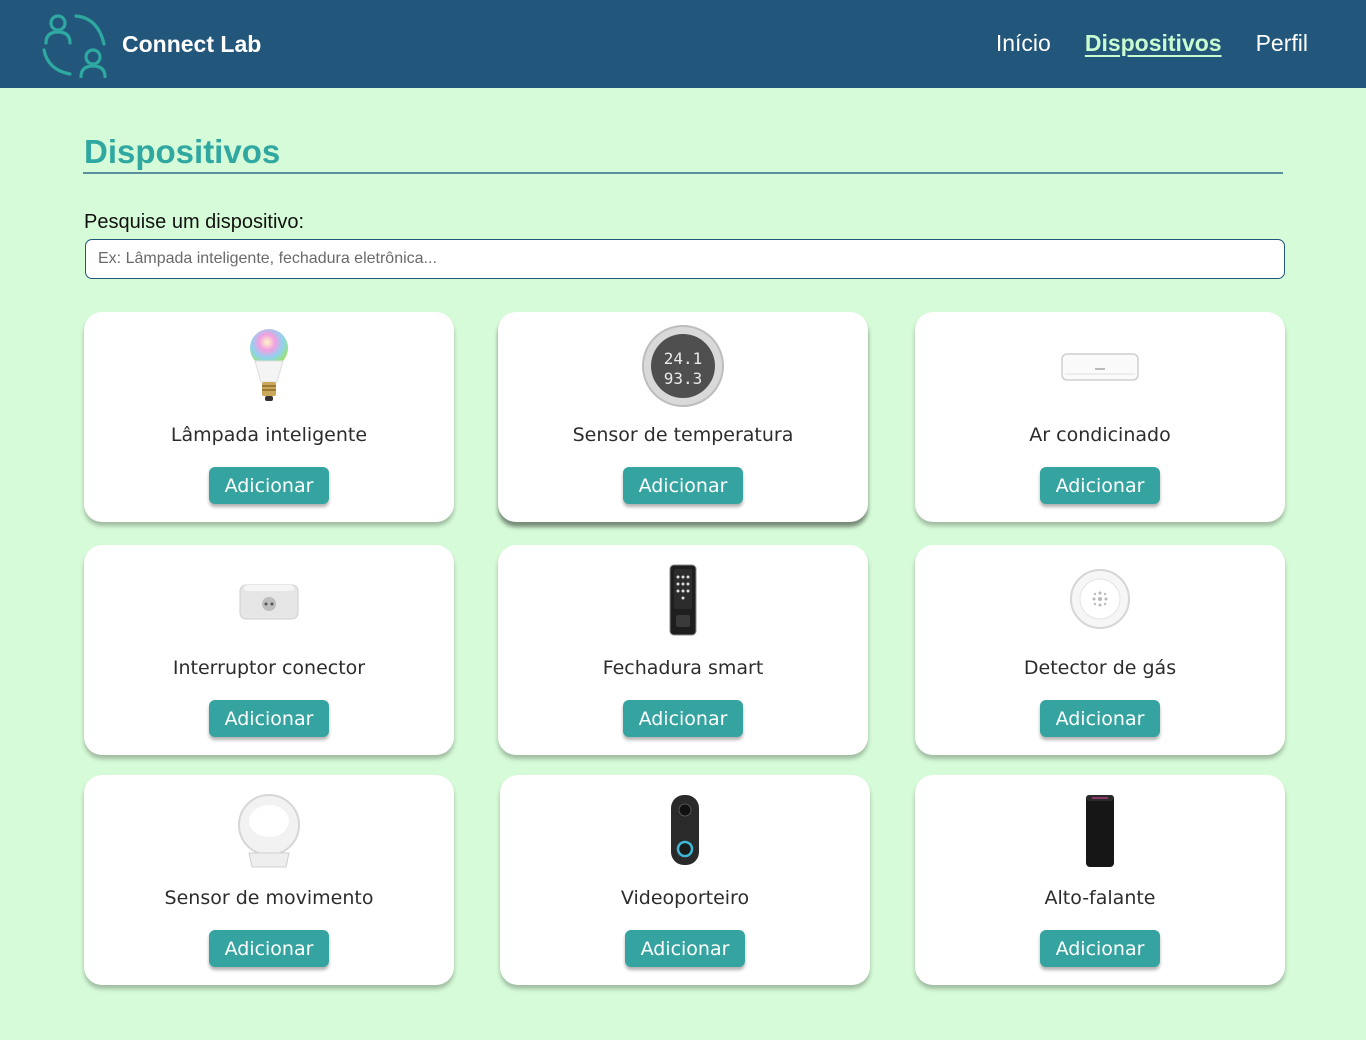 The image size is (1366, 1040). What do you see at coordinates (269, 880) in the screenshot?
I see `device-card-sensor-movimento: Sensor de movimento Adicionar` at bounding box center [269, 880].